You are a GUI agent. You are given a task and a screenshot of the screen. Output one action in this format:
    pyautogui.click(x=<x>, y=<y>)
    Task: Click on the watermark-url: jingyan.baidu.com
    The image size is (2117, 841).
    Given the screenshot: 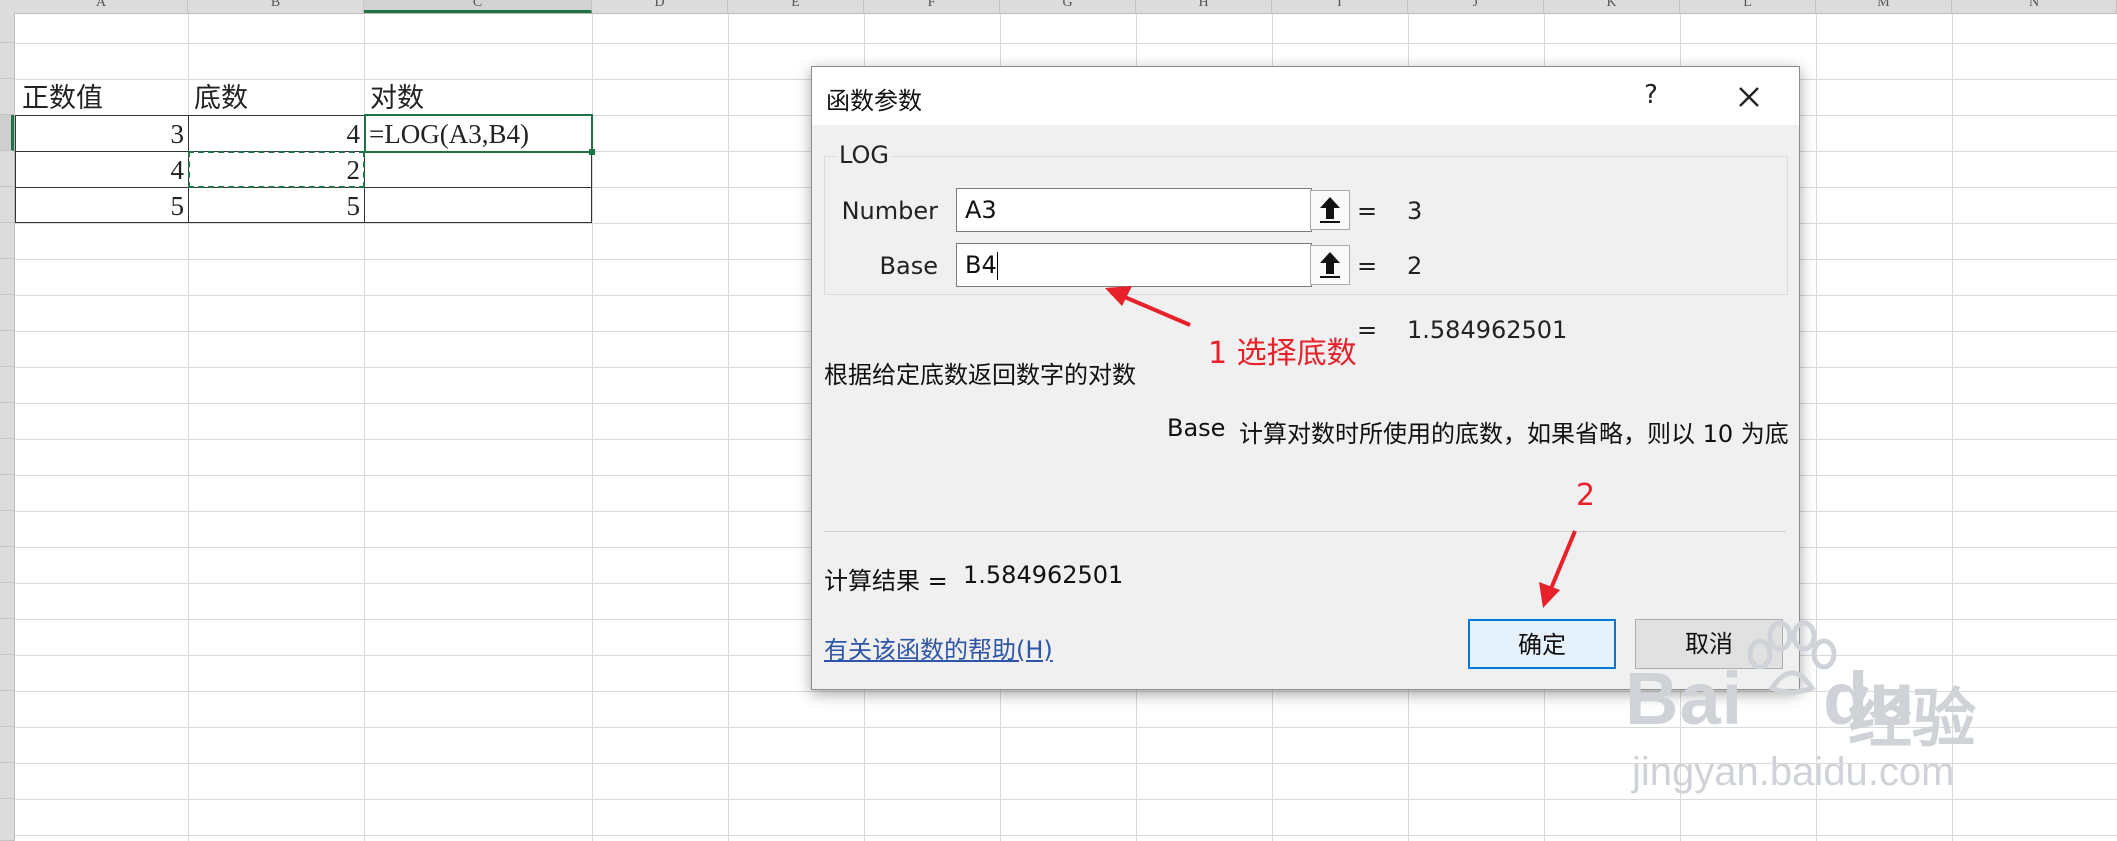 What is the action you would take?
    pyautogui.click(x=1793, y=772)
    